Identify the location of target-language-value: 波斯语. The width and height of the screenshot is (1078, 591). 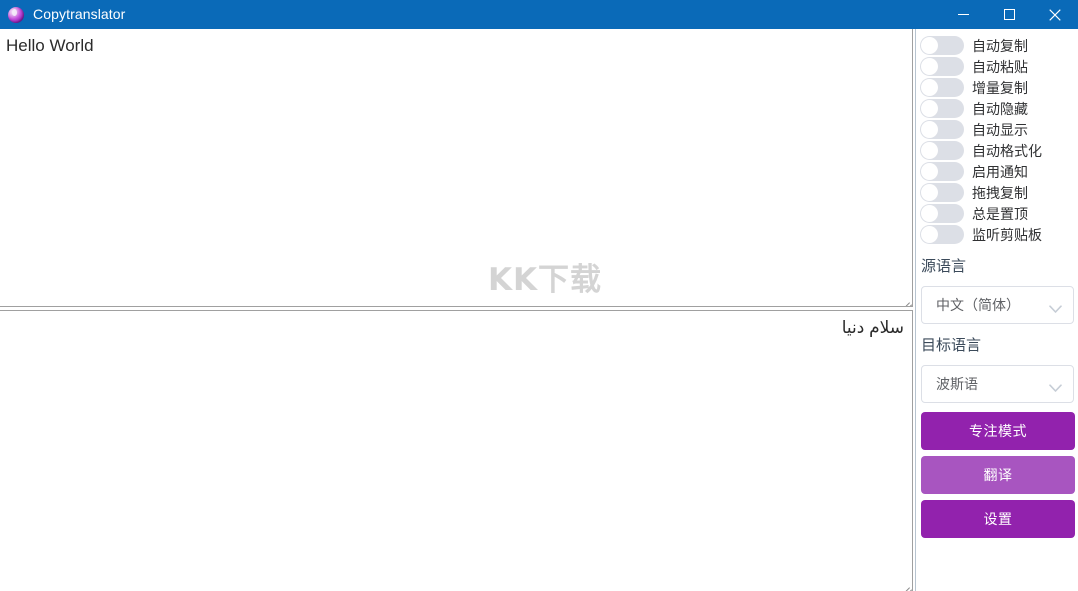
(957, 385).